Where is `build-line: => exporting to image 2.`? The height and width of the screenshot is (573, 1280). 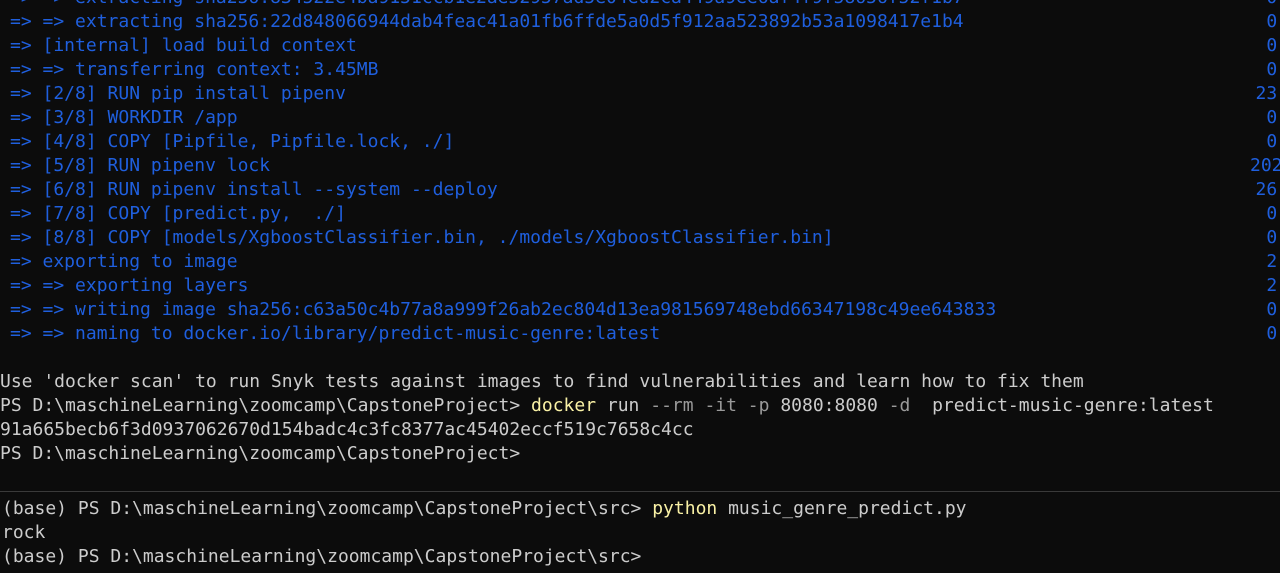
build-line: => exporting to image 2. is located at coordinates (640, 262).